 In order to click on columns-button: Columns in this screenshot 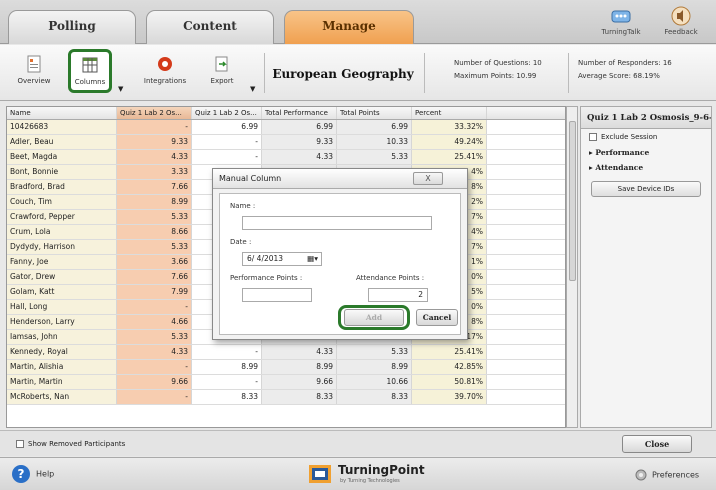, I will do `click(90, 71)`.